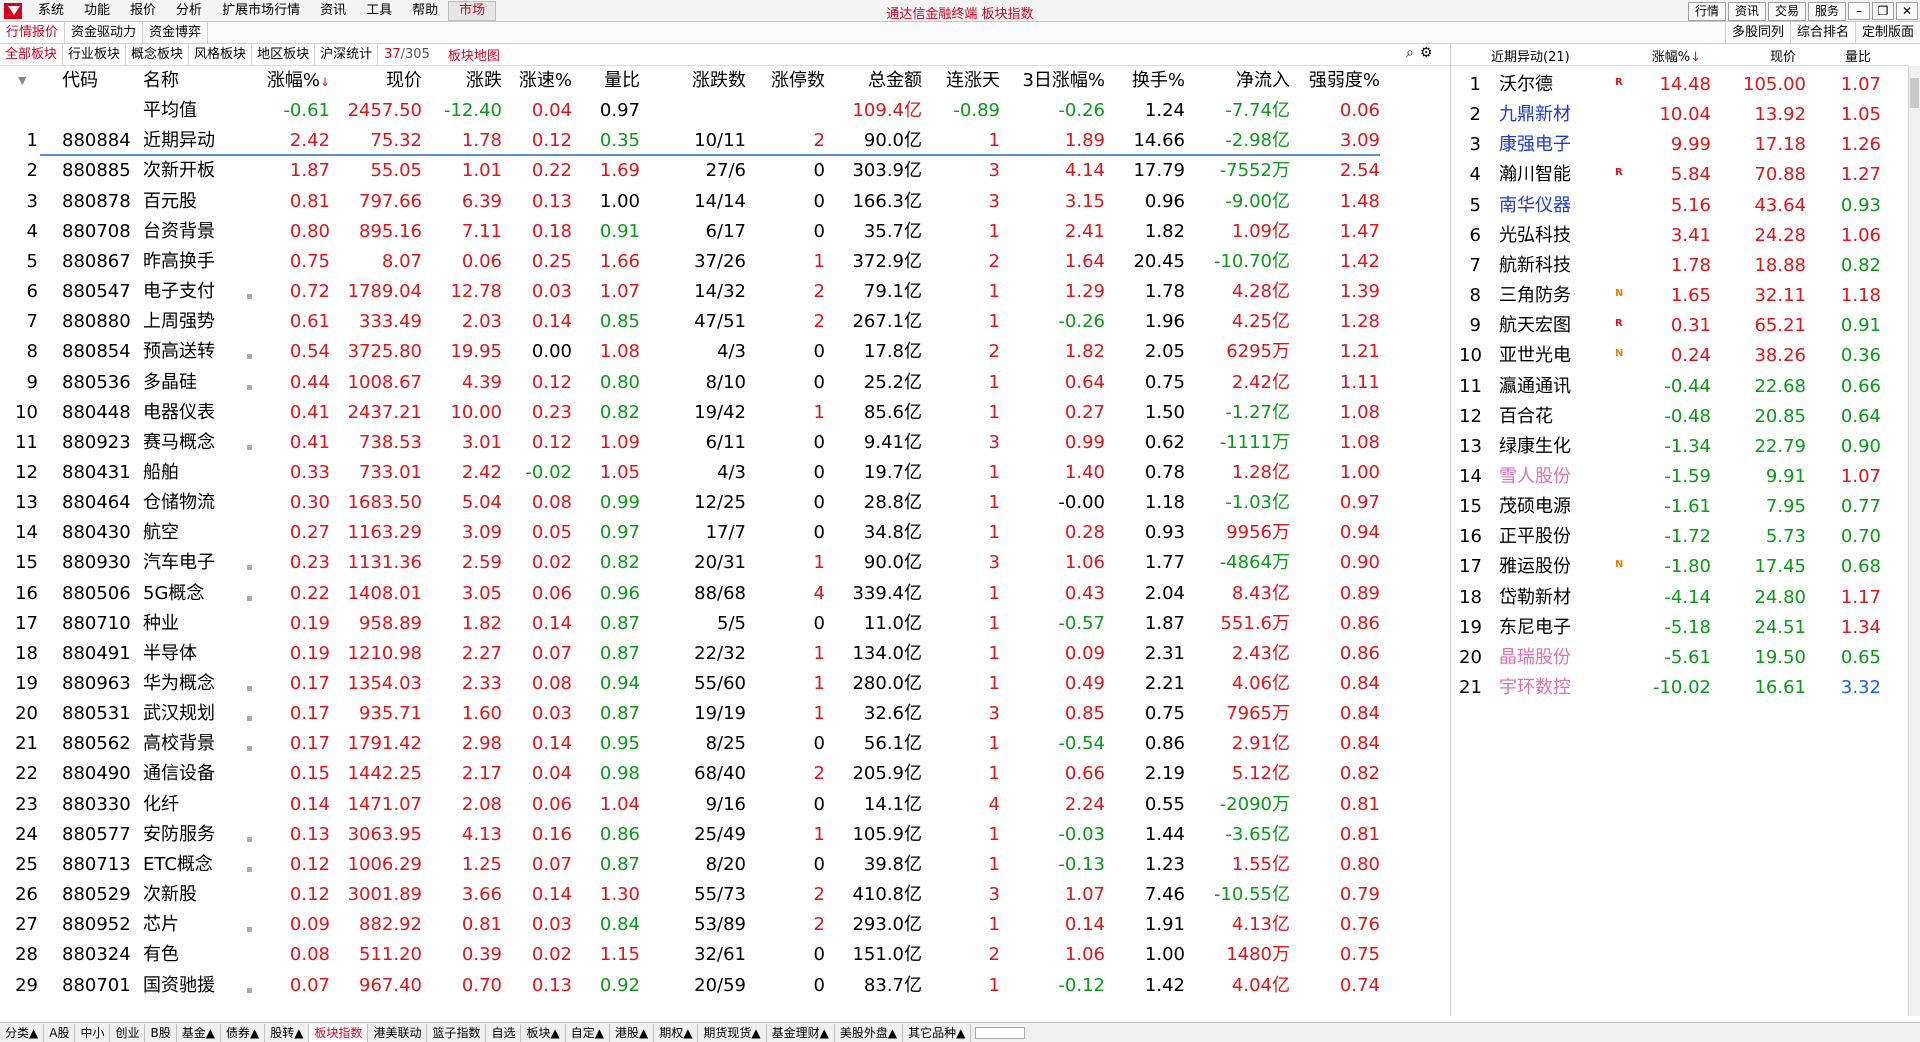 Image resolution: width=1920 pixels, height=1042 pixels. I want to click on header-vol_ratio: 量比, so click(609, 81).